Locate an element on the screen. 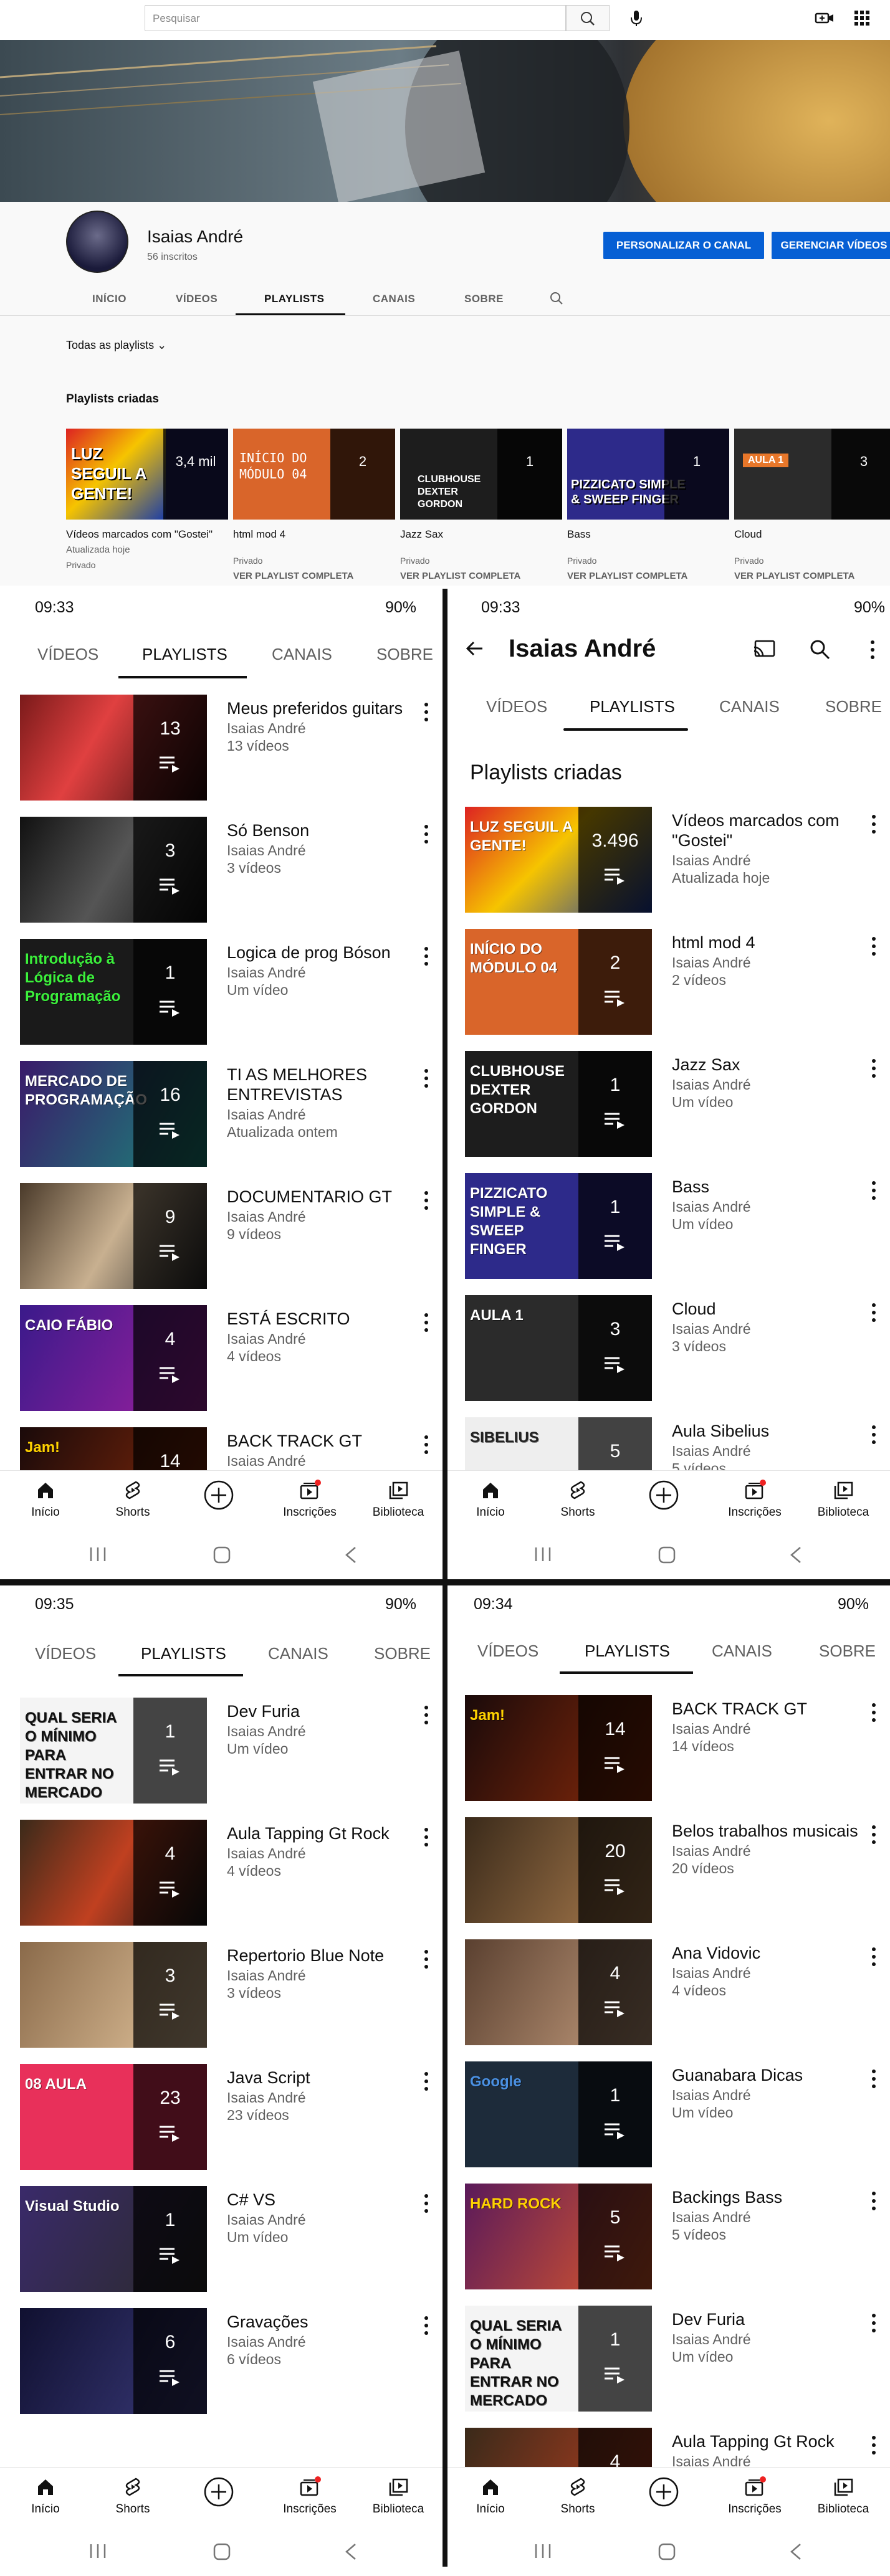  playlist-title: TI AS MELHORES ENTREVISTAS is located at coordinates (321, 1085).